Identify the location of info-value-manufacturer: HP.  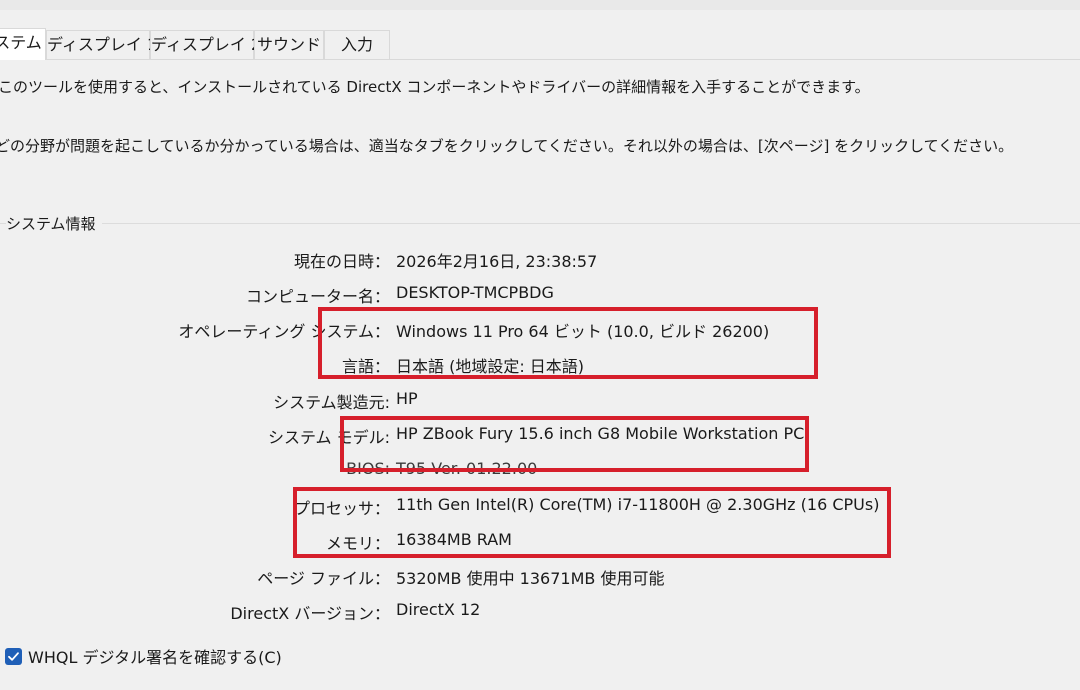
(407, 398).